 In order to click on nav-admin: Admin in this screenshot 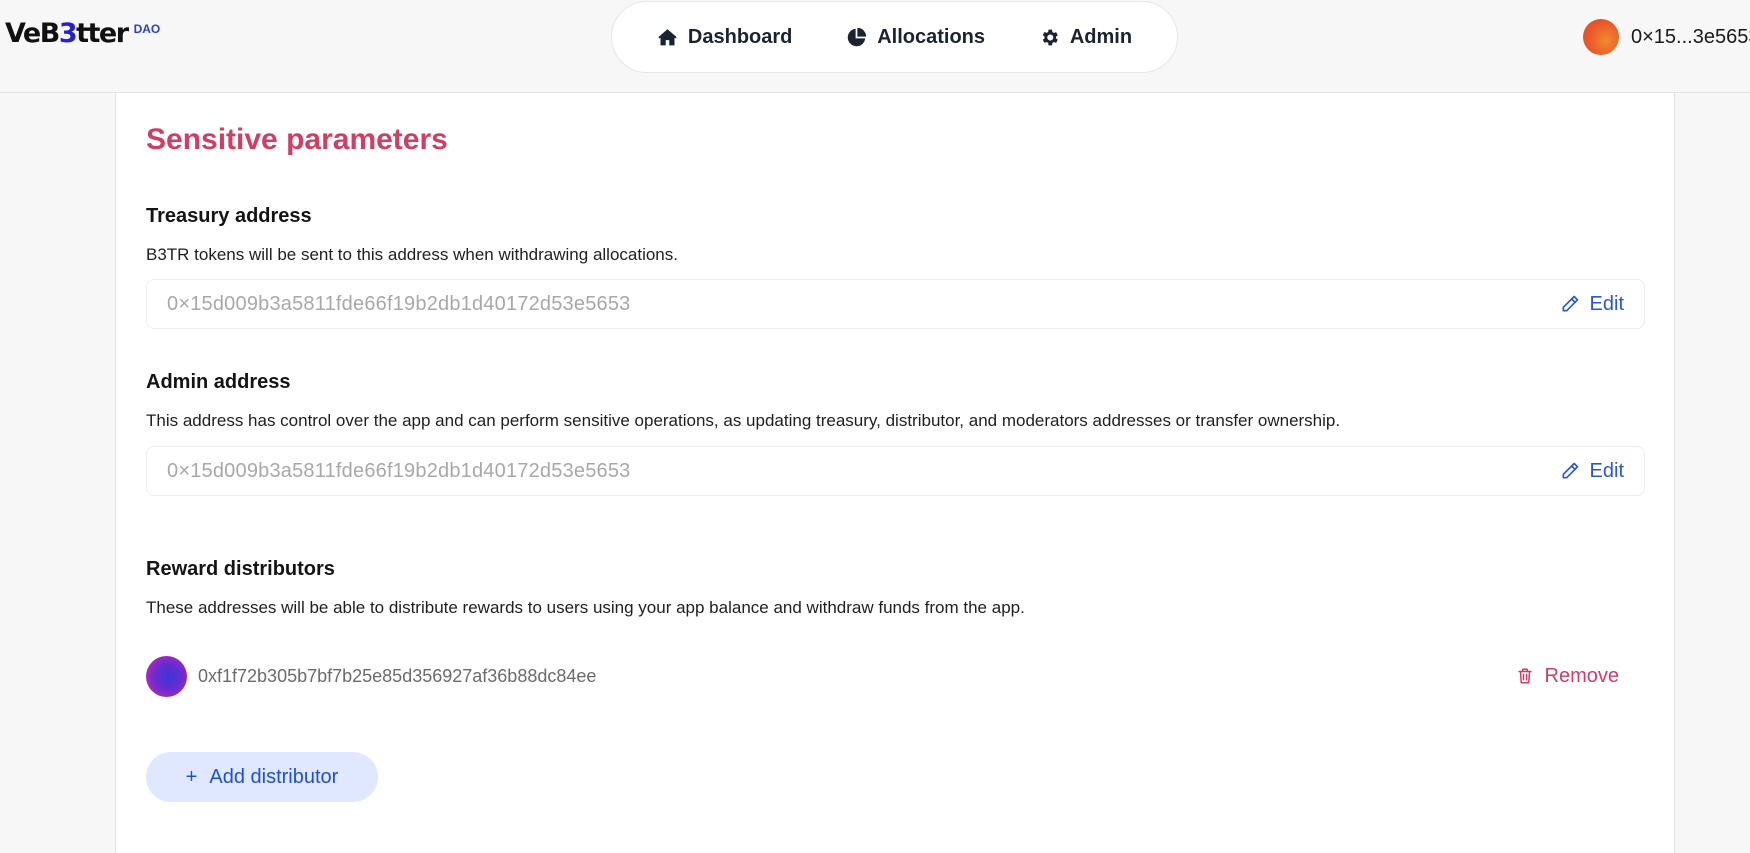, I will do `click(1085, 37)`.